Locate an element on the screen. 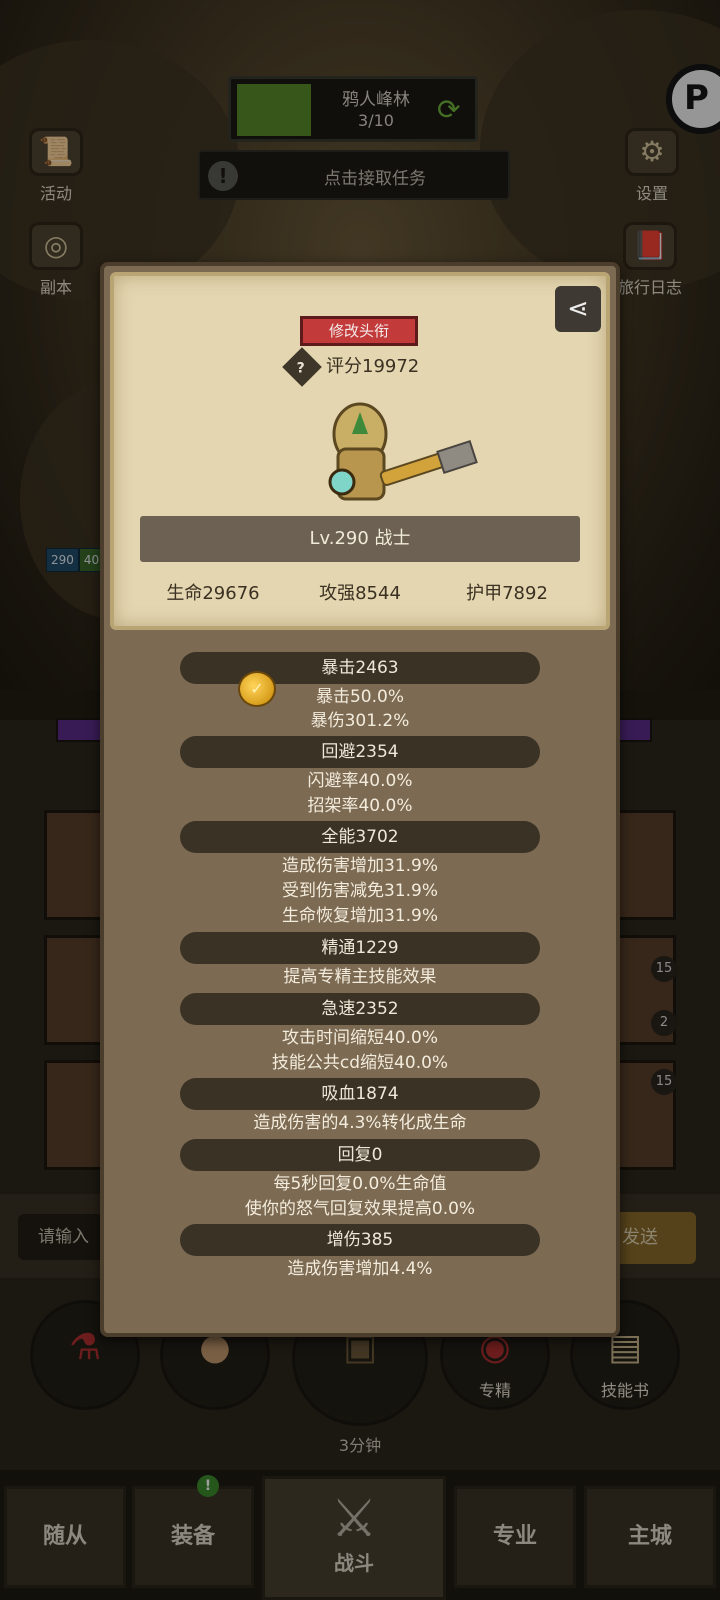 Image resolution: width=720 pixels, height=1600 pixels. stat-line: 攻击时间缩短40.0% is located at coordinates (359, 1038).